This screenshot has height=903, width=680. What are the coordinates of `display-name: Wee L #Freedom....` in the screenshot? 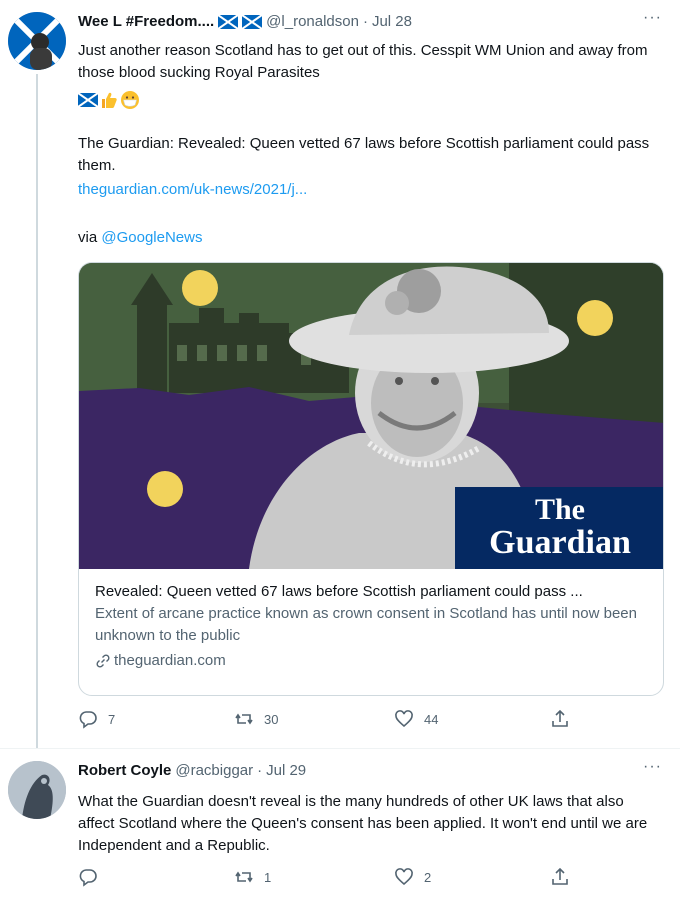 It's located at (146, 21).